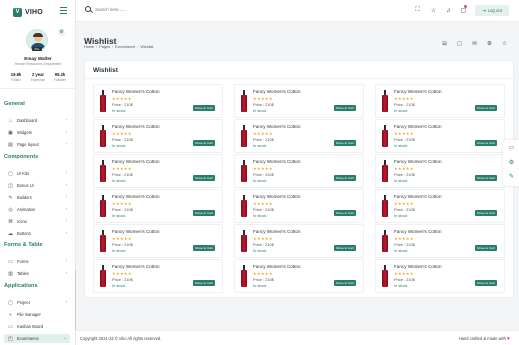 This screenshot has height=345, width=519. I want to click on breadcrumb-ecommerce: Ecommerce, so click(125, 47).